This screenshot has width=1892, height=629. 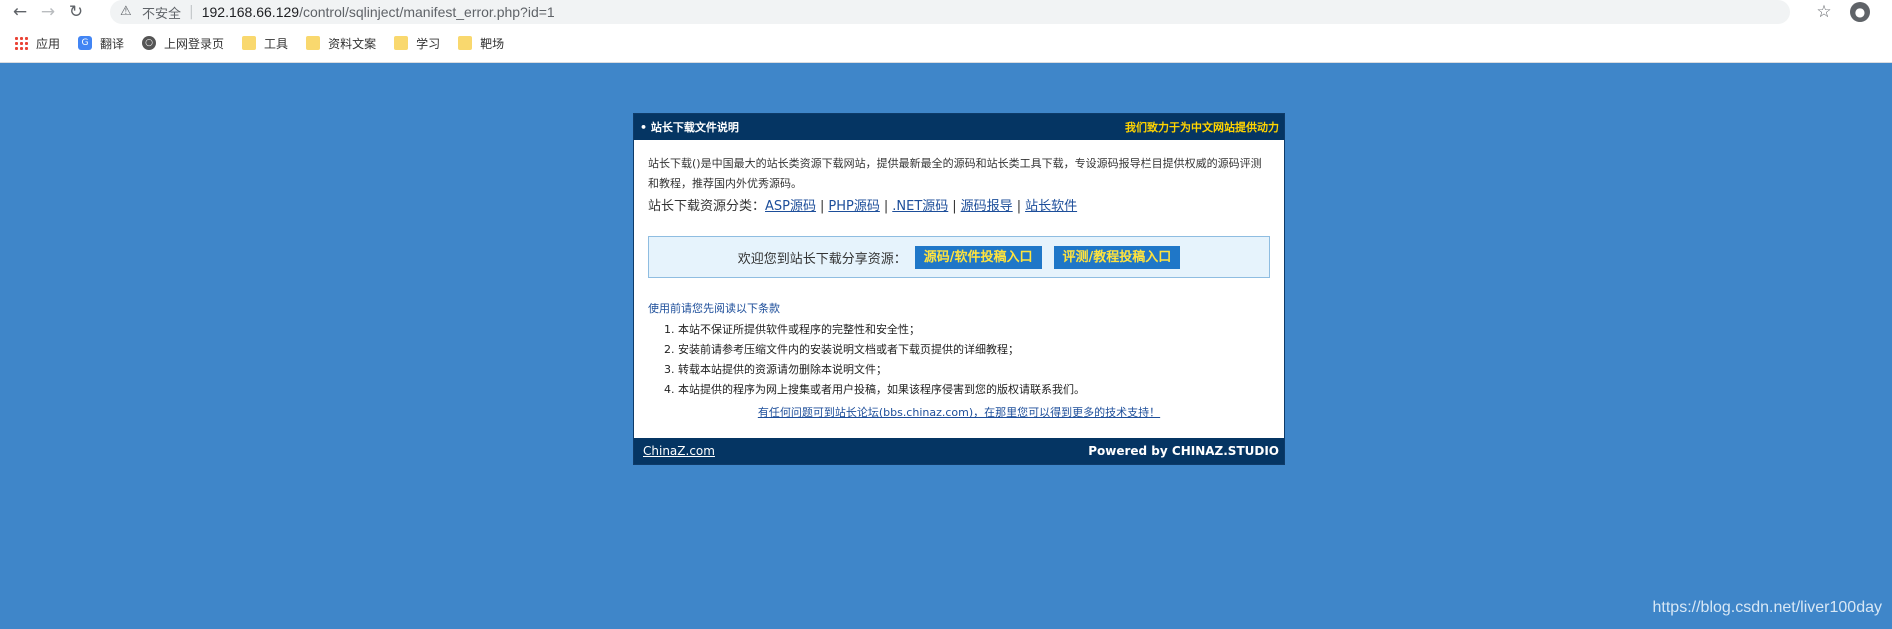 What do you see at coordinates (85, 43) in the screenshot?
I see `translate-icon: G` at bounding box center [85, 43].